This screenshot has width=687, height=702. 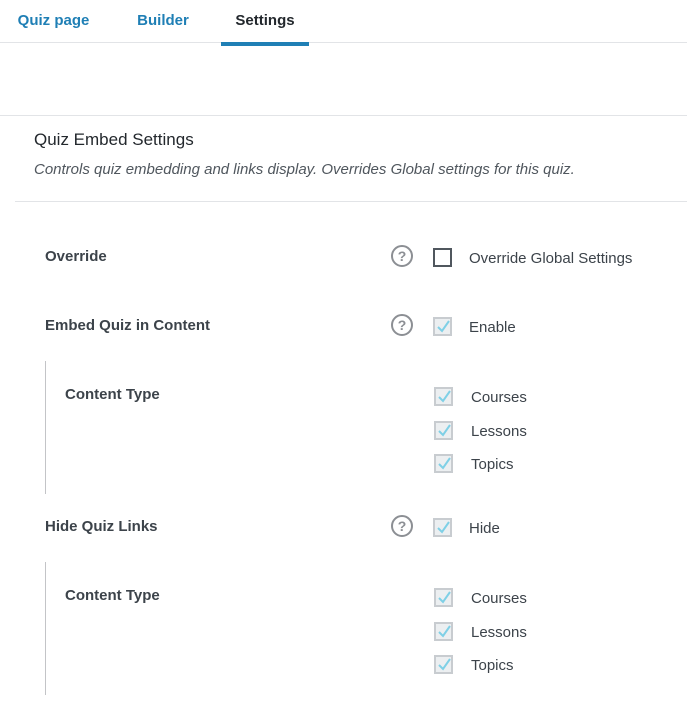 I want to click on embed-enable-label: Enable, so click(x=492, y=327).